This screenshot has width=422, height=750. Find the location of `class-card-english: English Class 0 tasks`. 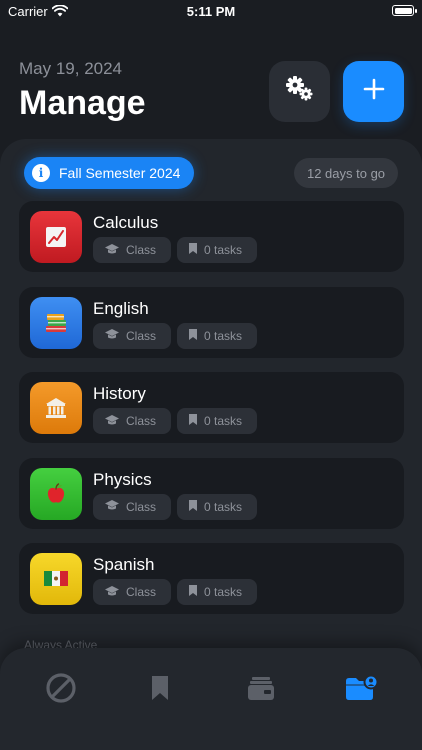

class-card-english: English Class 0 tasks is located at coordinates (211, 322).